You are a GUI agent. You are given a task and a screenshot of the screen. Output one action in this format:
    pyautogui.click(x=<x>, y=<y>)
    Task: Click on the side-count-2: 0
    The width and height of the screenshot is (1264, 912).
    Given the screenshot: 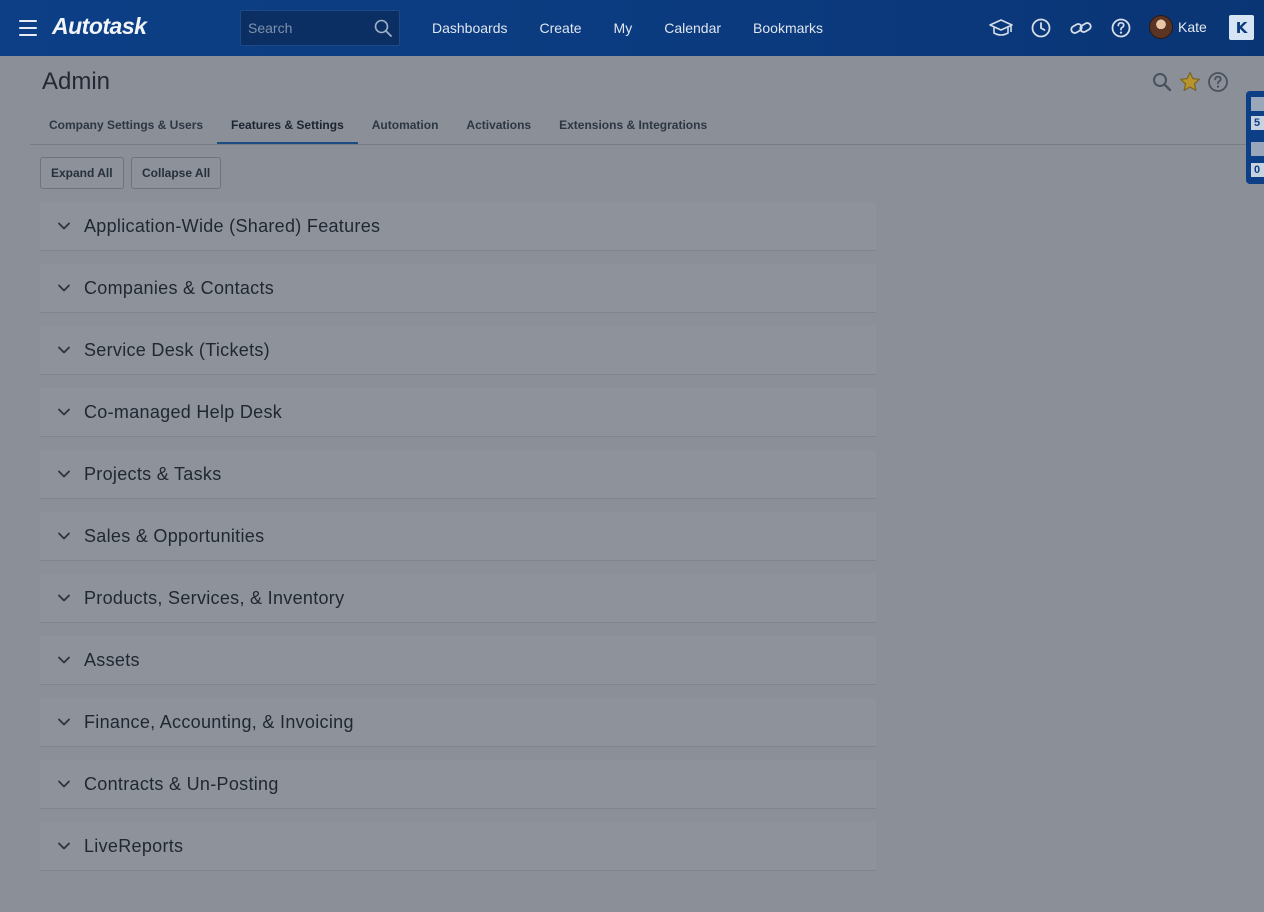 What is the action you would take?
    pyautogui.click(x=1257, y=170)
    